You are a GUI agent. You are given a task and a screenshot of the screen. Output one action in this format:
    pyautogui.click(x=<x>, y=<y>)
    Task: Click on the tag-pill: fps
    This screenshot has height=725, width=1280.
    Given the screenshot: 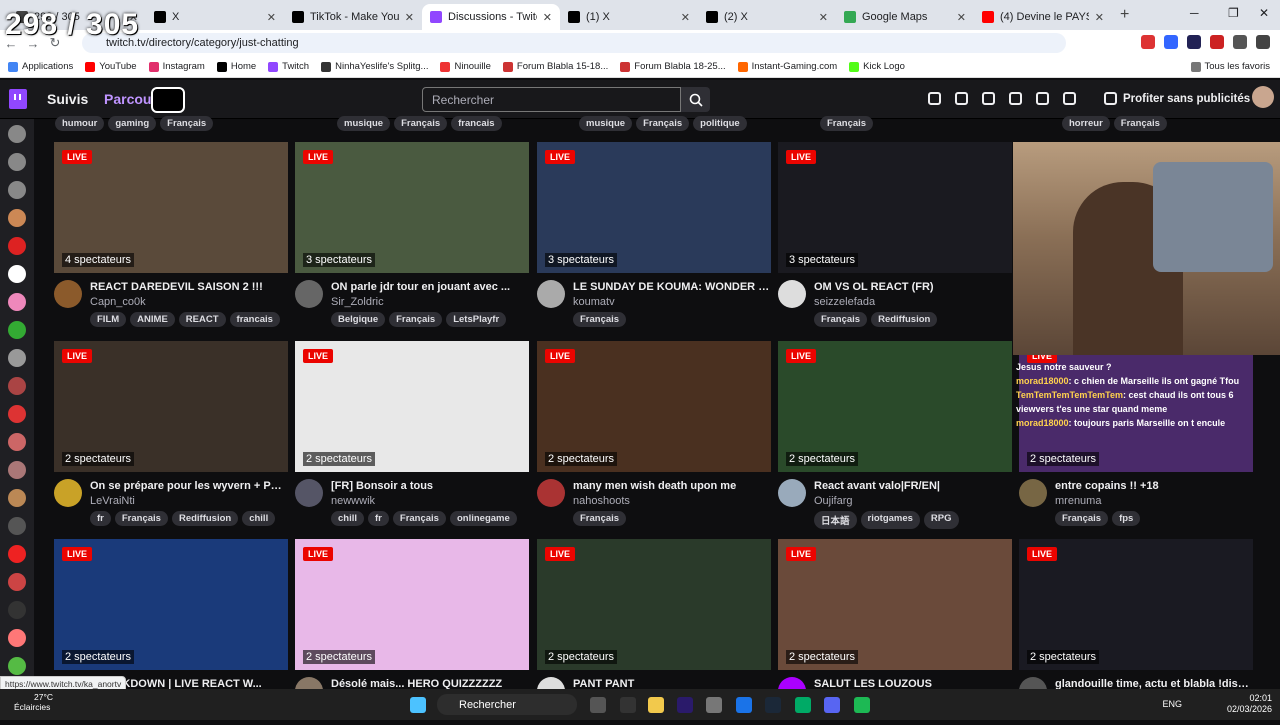 What is the action you would take?
    pyautogui.click(x=1126, y=518)
    